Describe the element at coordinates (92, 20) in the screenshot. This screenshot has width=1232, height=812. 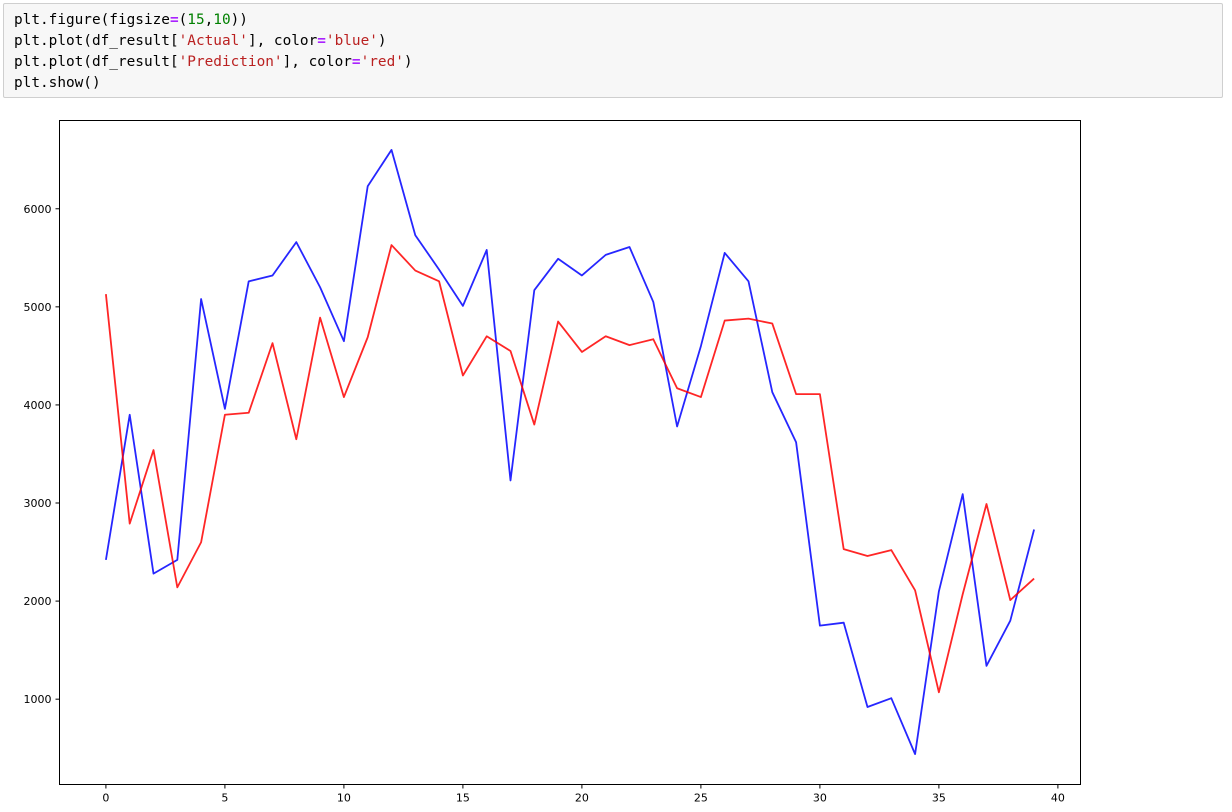
I see `code-token: plt.figure(figsize` at that location.